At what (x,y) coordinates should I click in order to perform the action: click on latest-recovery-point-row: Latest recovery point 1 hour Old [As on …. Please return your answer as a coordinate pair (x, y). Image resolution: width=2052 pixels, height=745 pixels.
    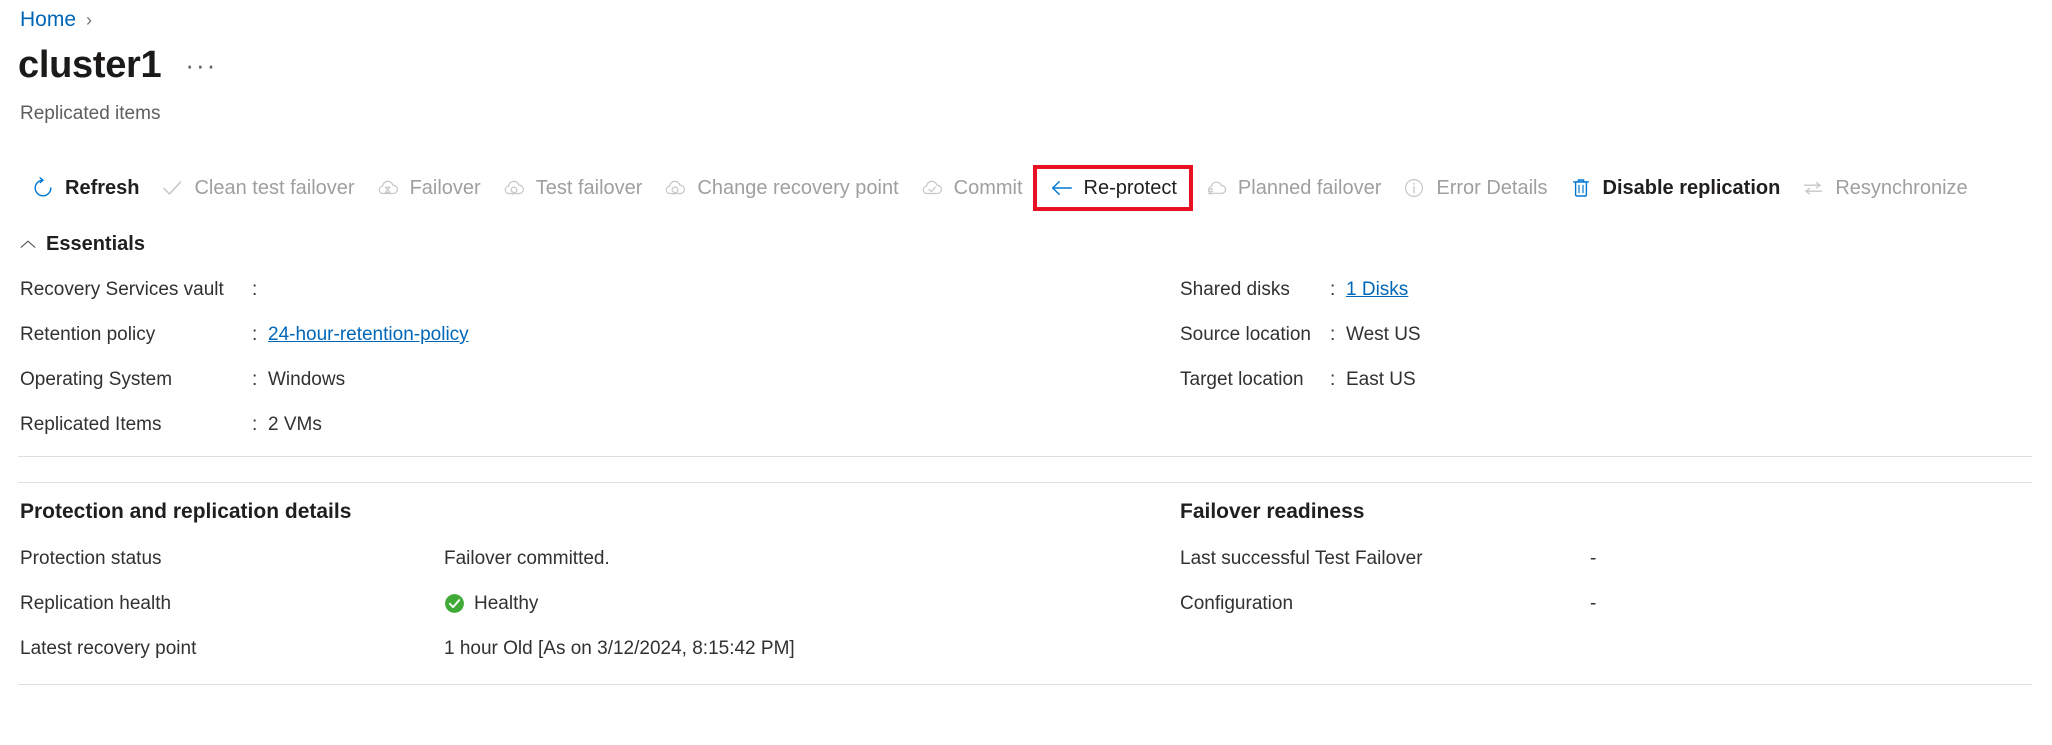
    Looking at the image, I should click on (407, 648).